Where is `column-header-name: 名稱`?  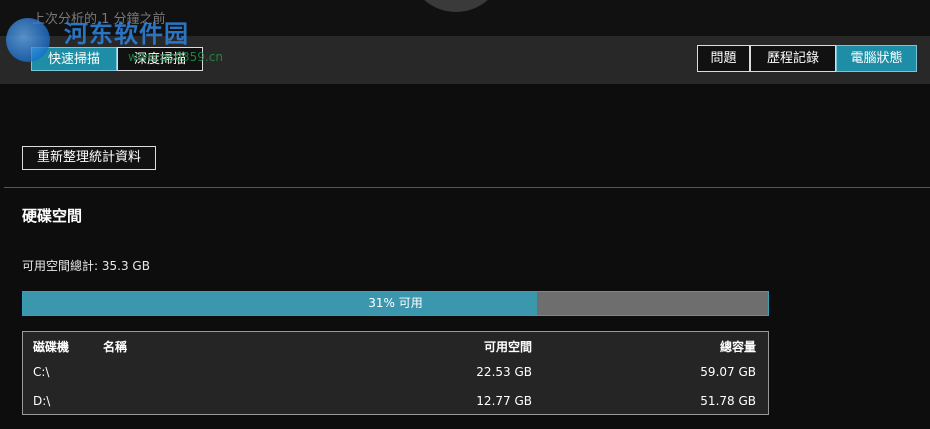 column-header-name: 名稱 is located at coordinates (115, 347).